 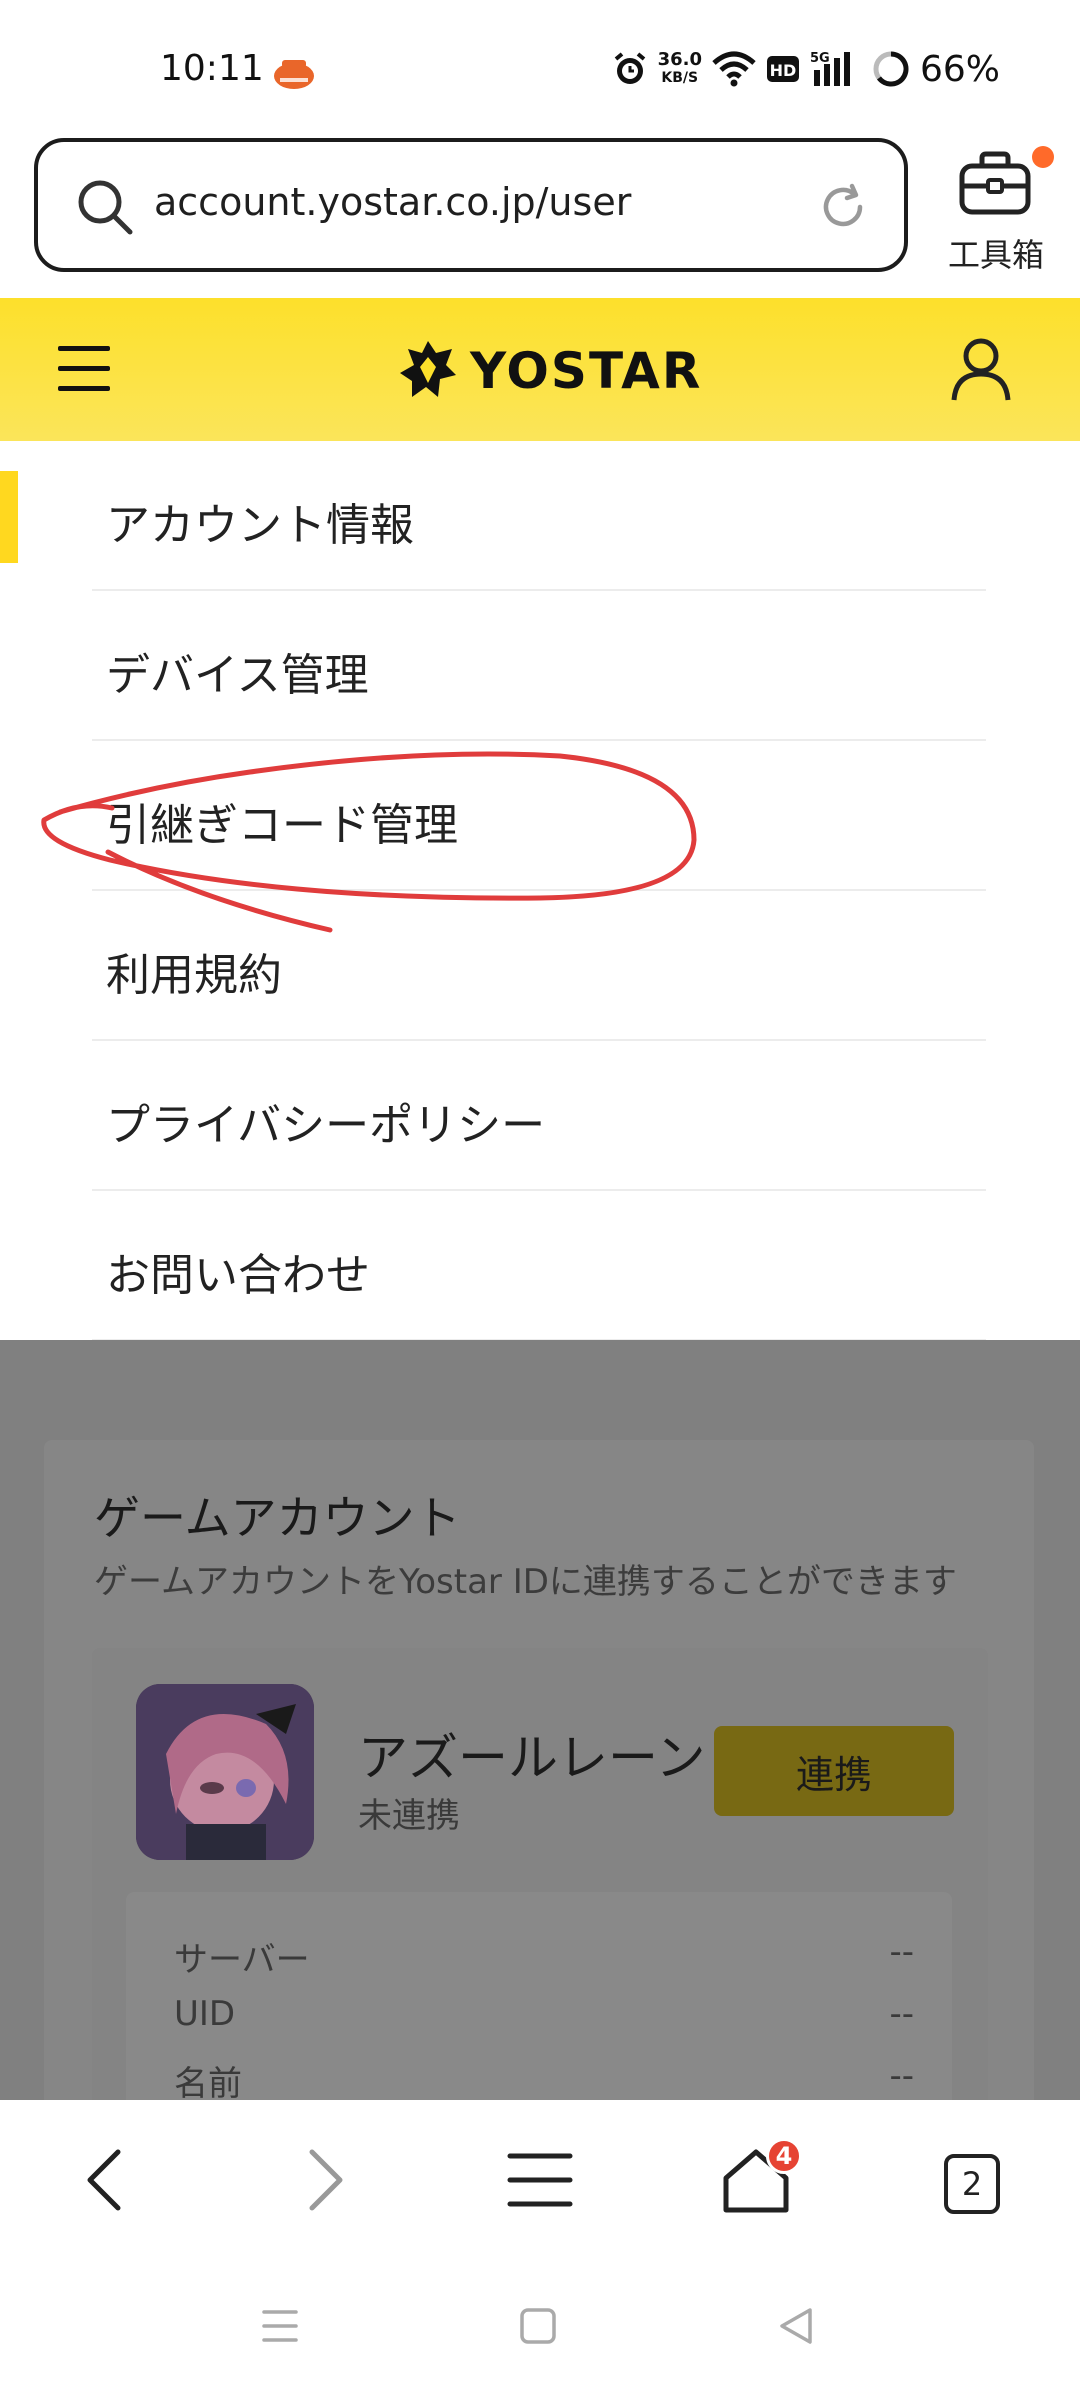 What do you see at coordinates (428, 369) in the screenshot?
I see `yostar-logo-mark-icon` at bounding box center [428, 369].